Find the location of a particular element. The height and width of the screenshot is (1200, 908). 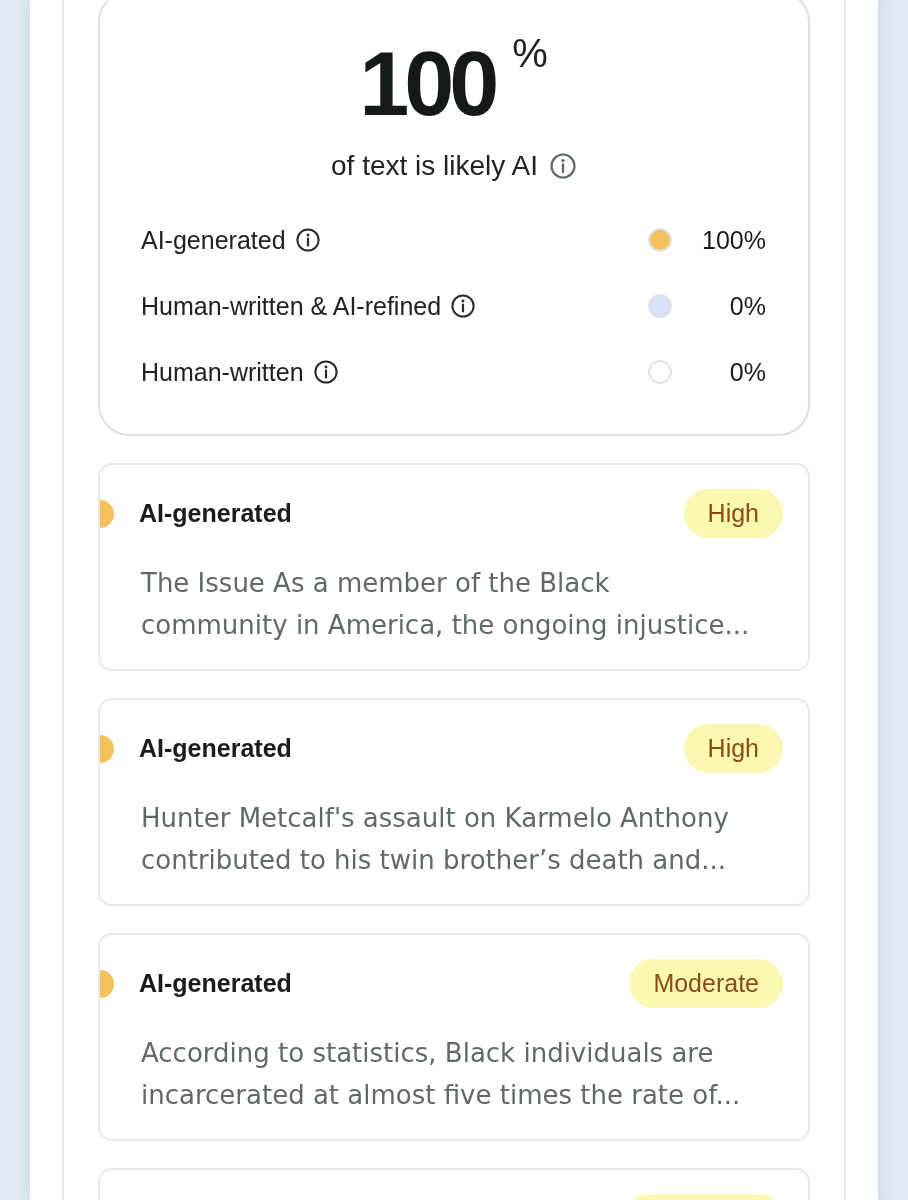

category-label: Human-written is located at coordinates (222, 372).